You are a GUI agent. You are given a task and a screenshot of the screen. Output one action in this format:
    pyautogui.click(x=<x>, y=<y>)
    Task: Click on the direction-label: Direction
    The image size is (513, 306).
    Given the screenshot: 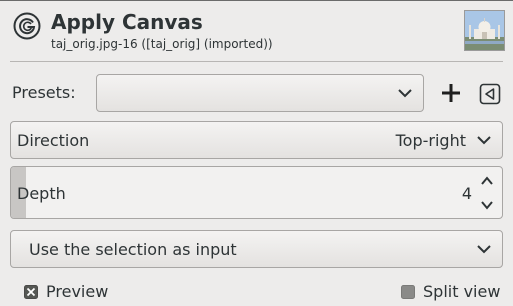 What is the action you would take?
    pyautogui.click(x=53, y=140)
    